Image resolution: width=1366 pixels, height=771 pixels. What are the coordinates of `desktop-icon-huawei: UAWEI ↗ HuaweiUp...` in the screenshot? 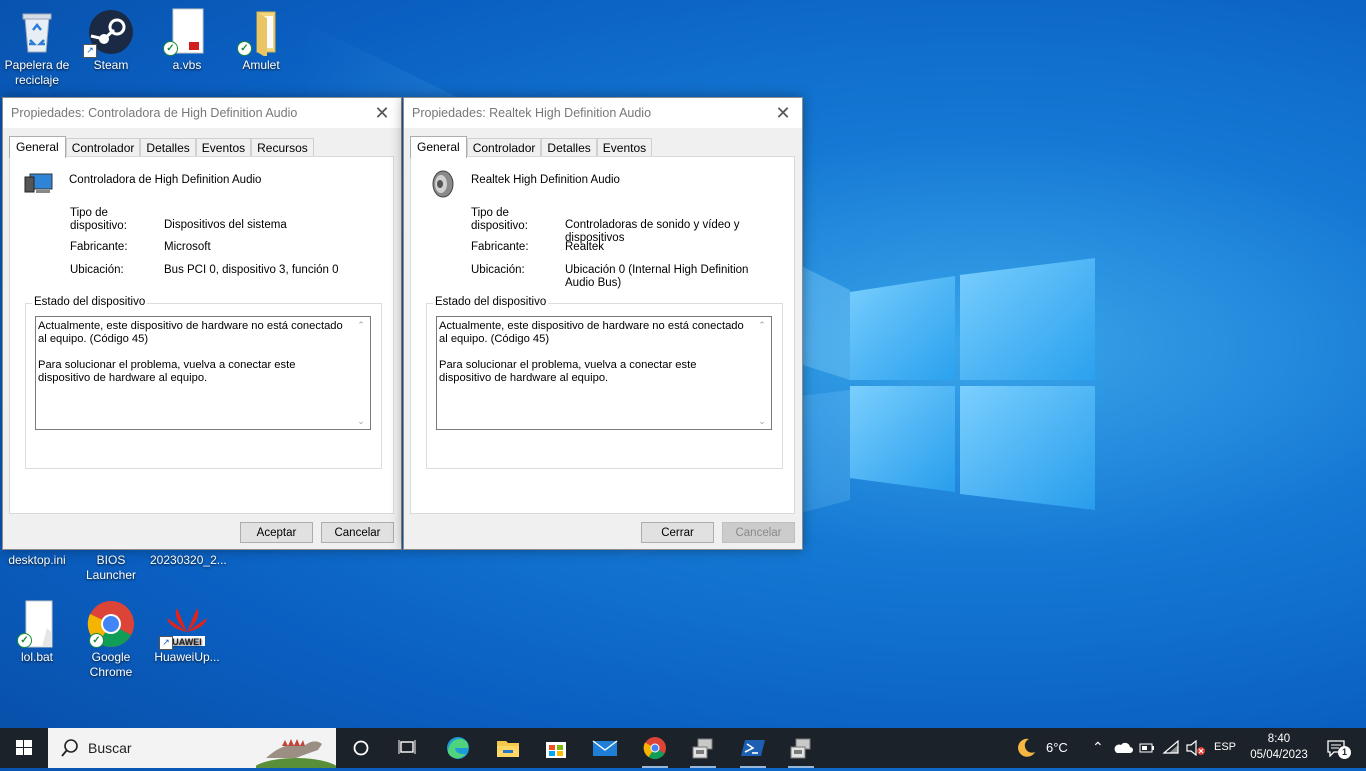 It's located at (187, 632).